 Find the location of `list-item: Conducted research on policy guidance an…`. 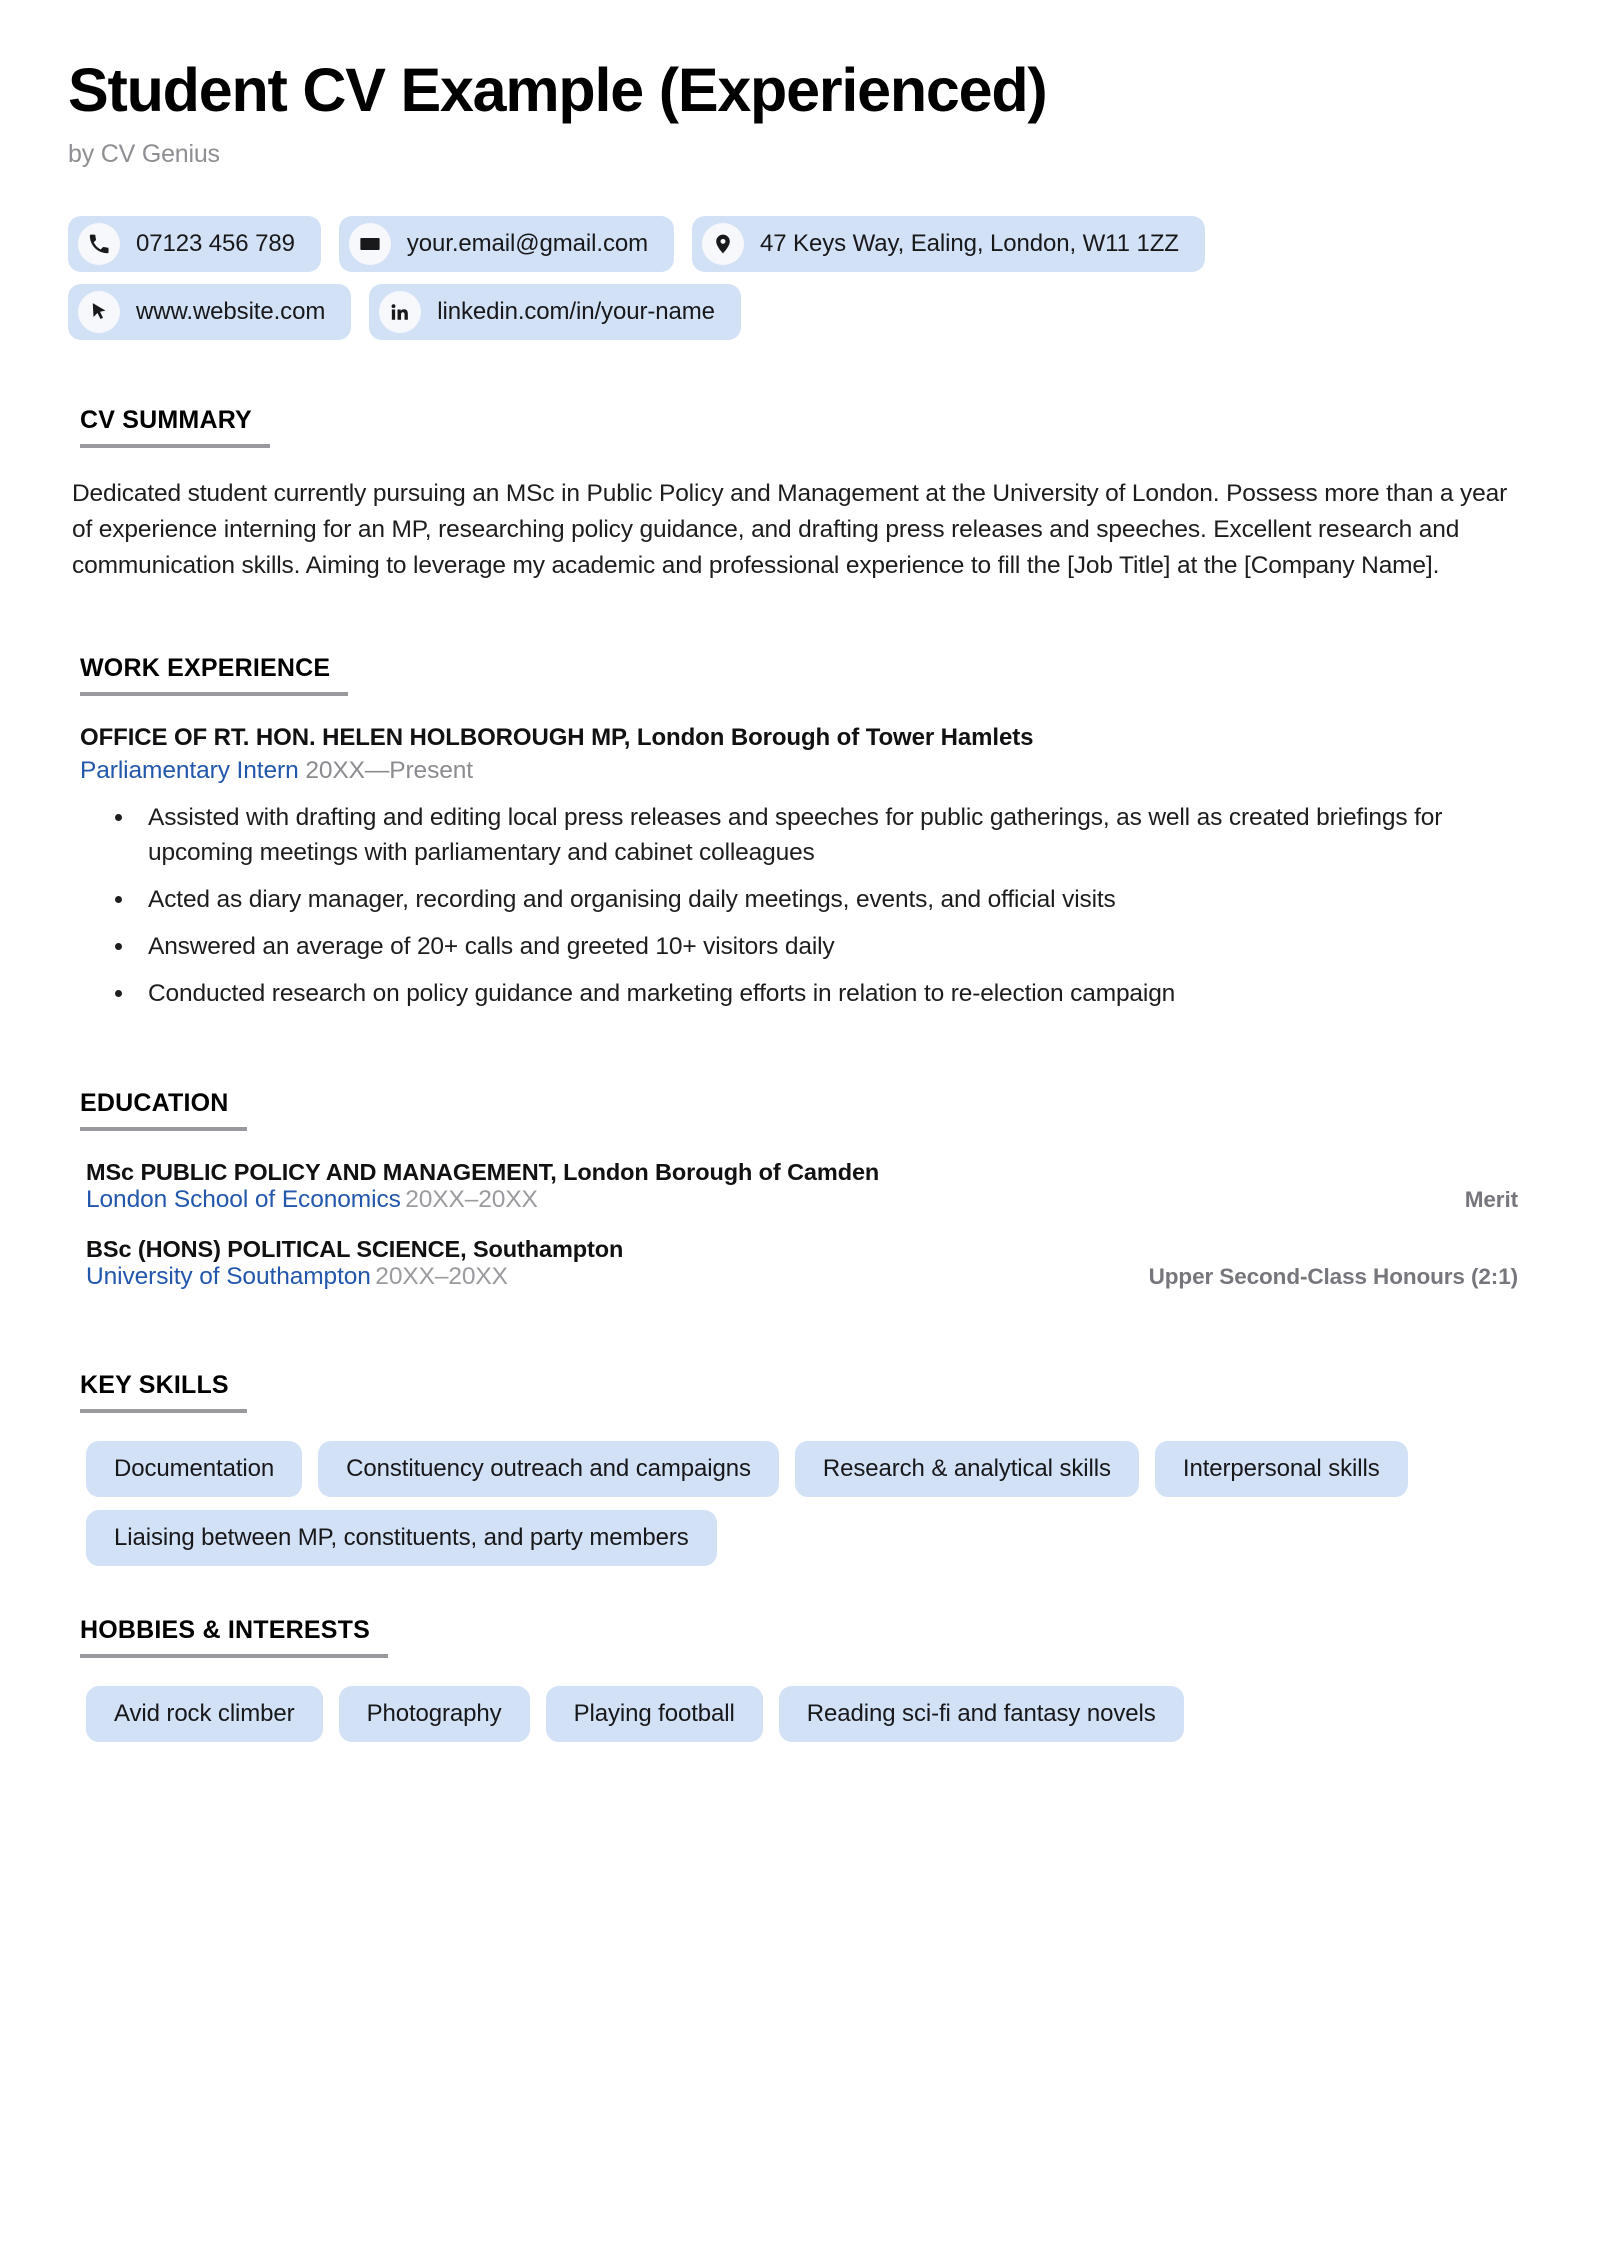

list-item: Conducted research on policy guidance an… is located at coordinates (780, 993).